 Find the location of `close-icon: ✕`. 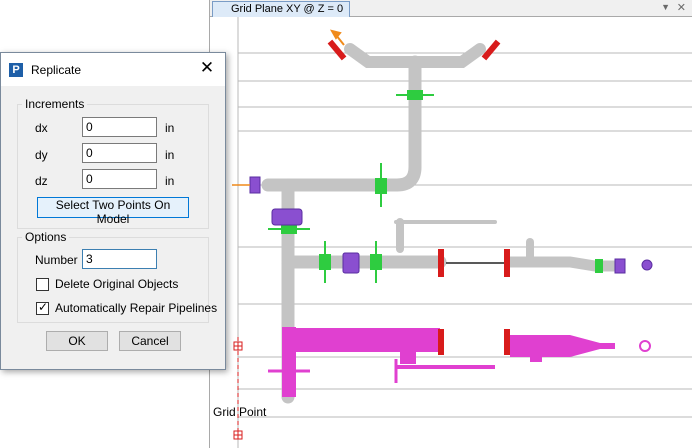

close-icon: ✕ is located at coordinates (207, 67).